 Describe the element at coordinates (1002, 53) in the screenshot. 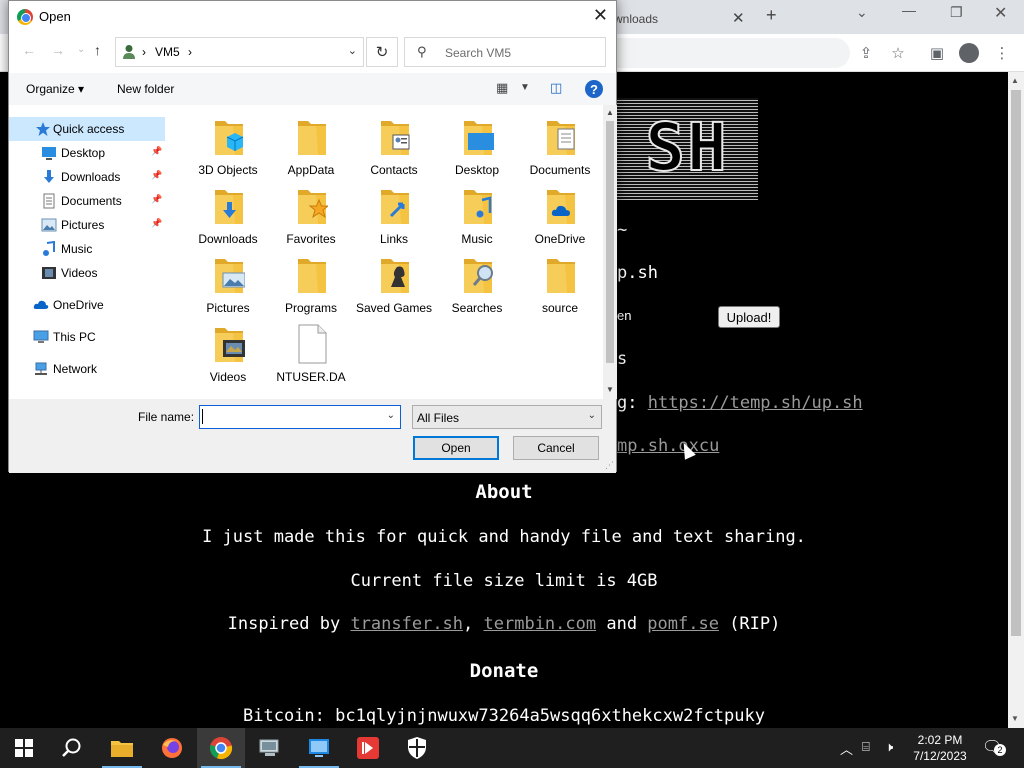

I see `browser-menu-icon: ⋮` at that location.